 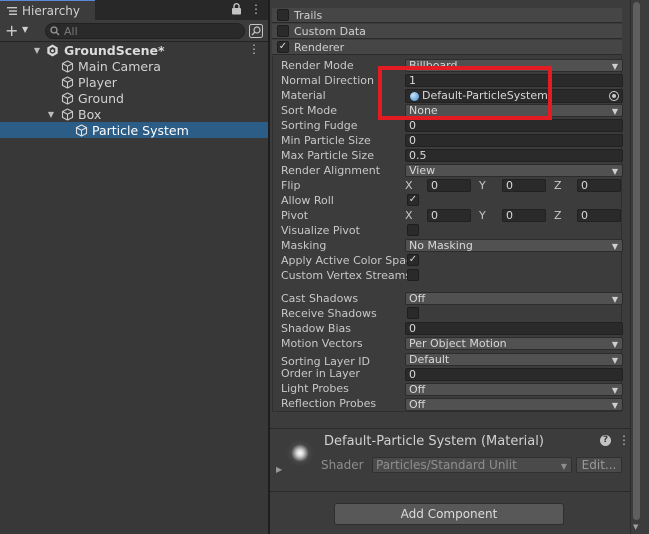 What do you see at coordinates (624, 440) in the screenshot?
I see `material-menu-icon: ⋮` at bounding box center [624, 440].